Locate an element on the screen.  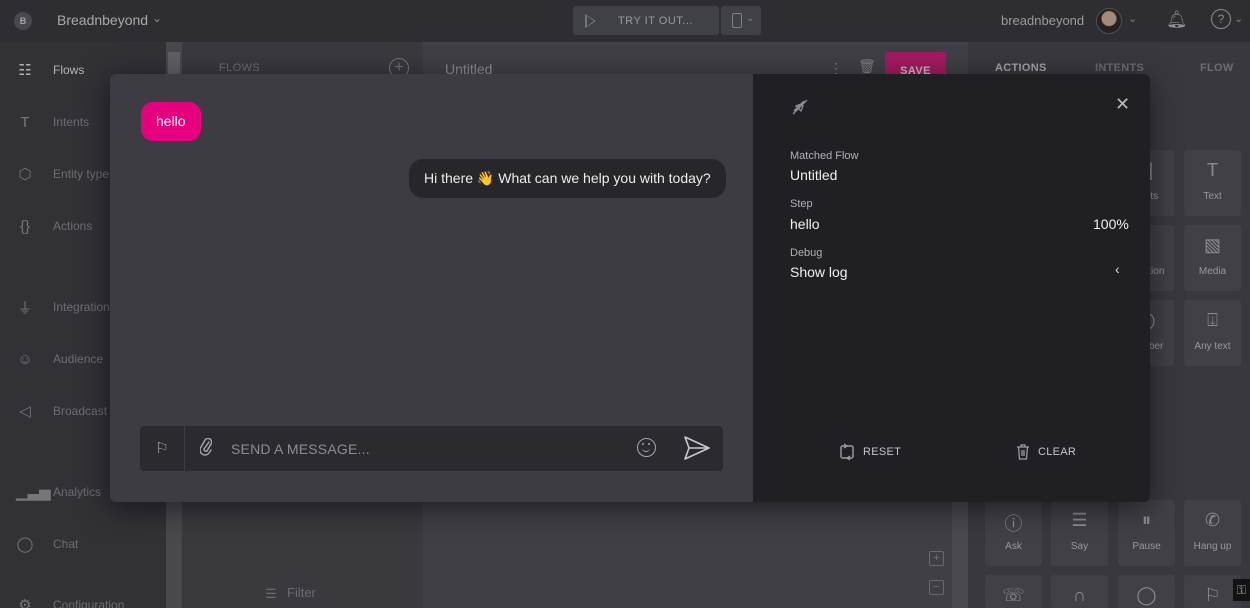
clear-button: CLEAR is located at coordinates (1046, 452).